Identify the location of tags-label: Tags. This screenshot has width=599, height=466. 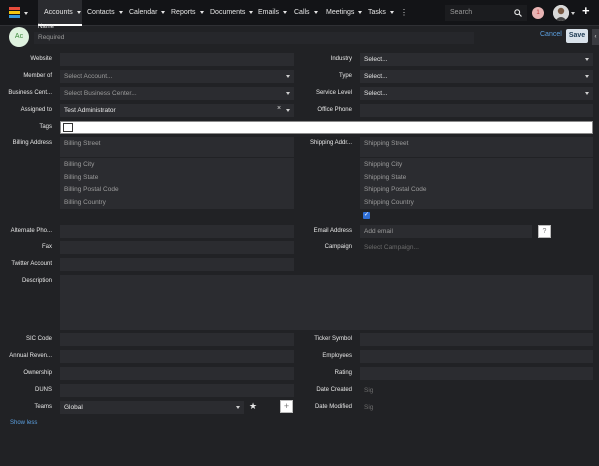
(45, 127).